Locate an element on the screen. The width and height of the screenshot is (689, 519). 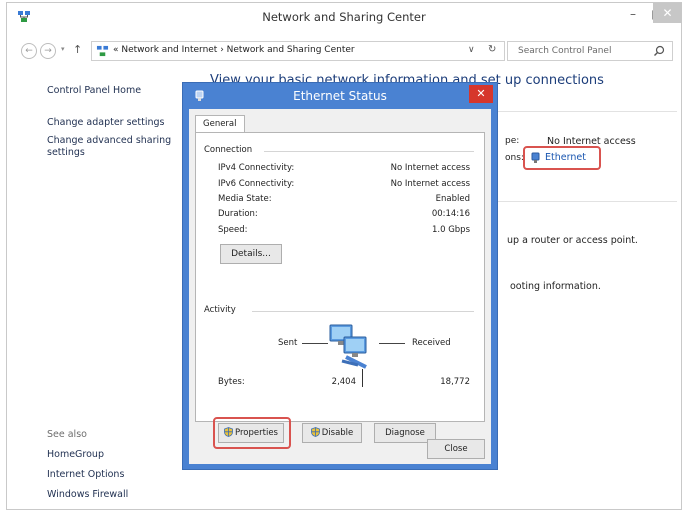
recent-locations-icon: ▾ is located at coordinates (63, 49).